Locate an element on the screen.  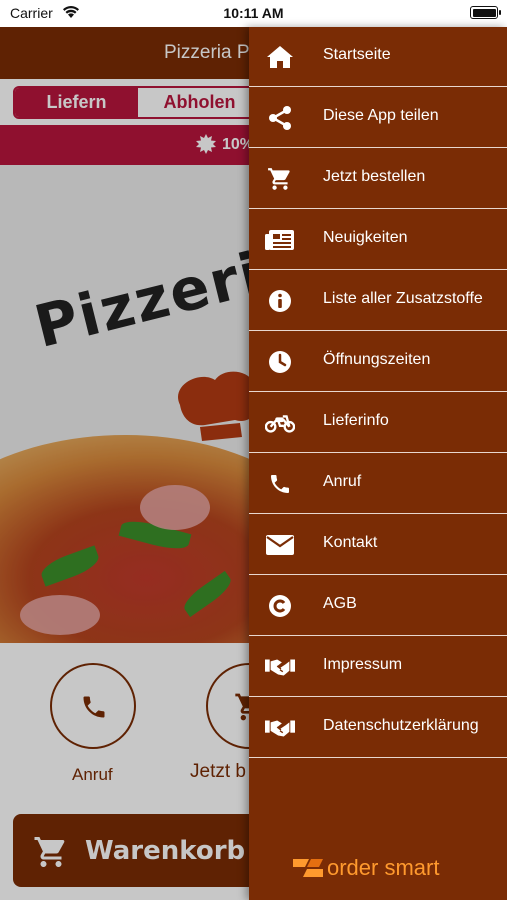
menu-item-home: Startseite is located at coordinates (378, 57).